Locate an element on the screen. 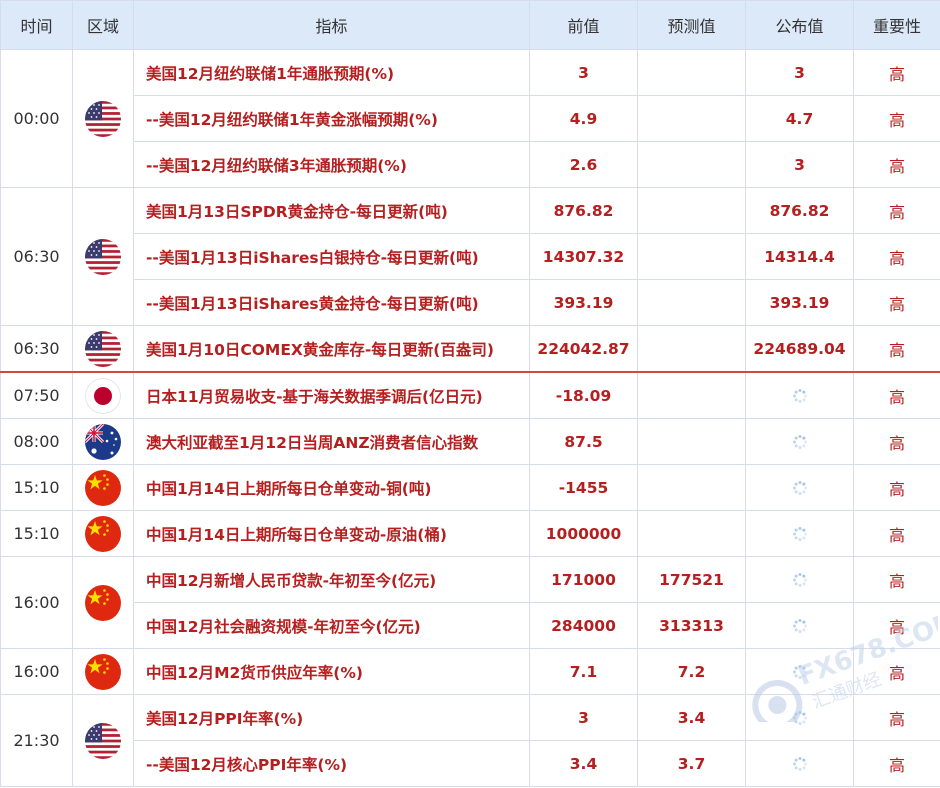  indicator-link: 中国12月M2货币供应年率(%) is located at coordinates (332, 672).